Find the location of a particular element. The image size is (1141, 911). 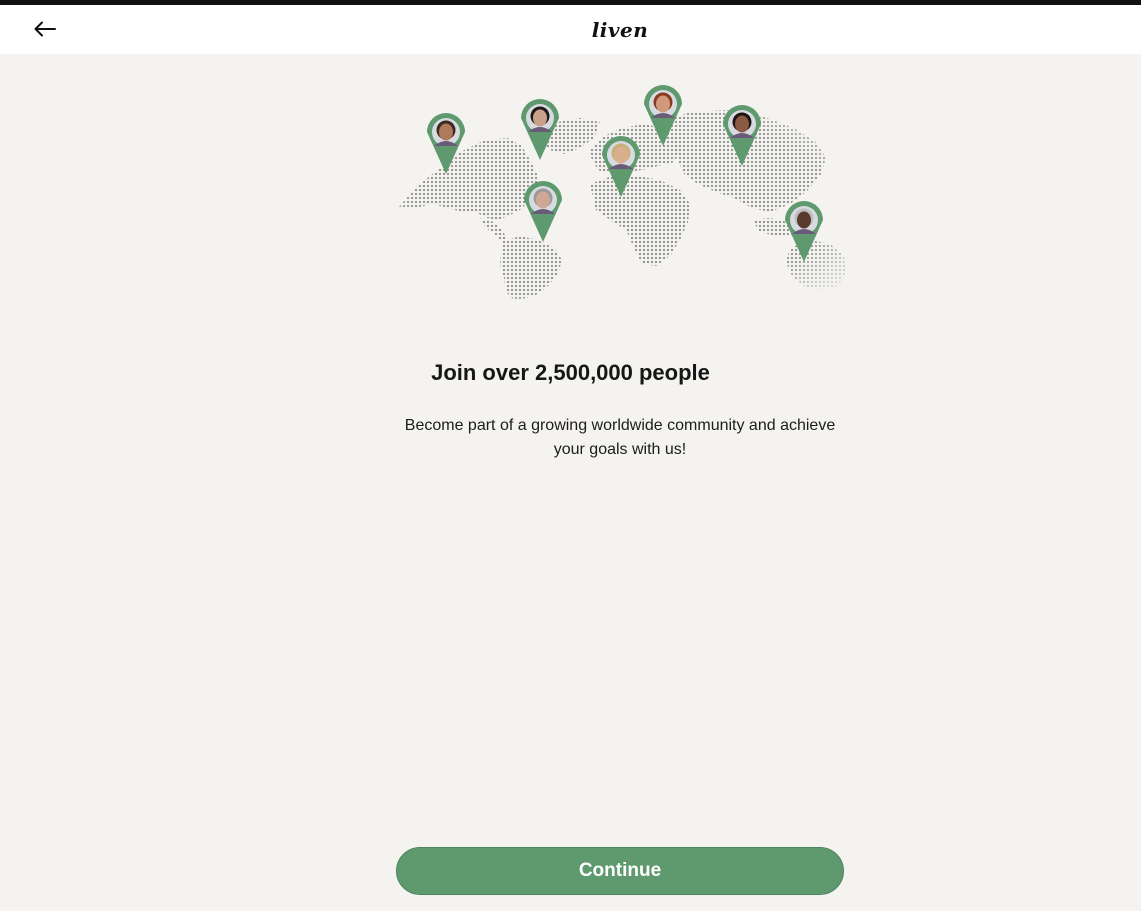

arrow-left-icon is located at coordinates (45, 29).